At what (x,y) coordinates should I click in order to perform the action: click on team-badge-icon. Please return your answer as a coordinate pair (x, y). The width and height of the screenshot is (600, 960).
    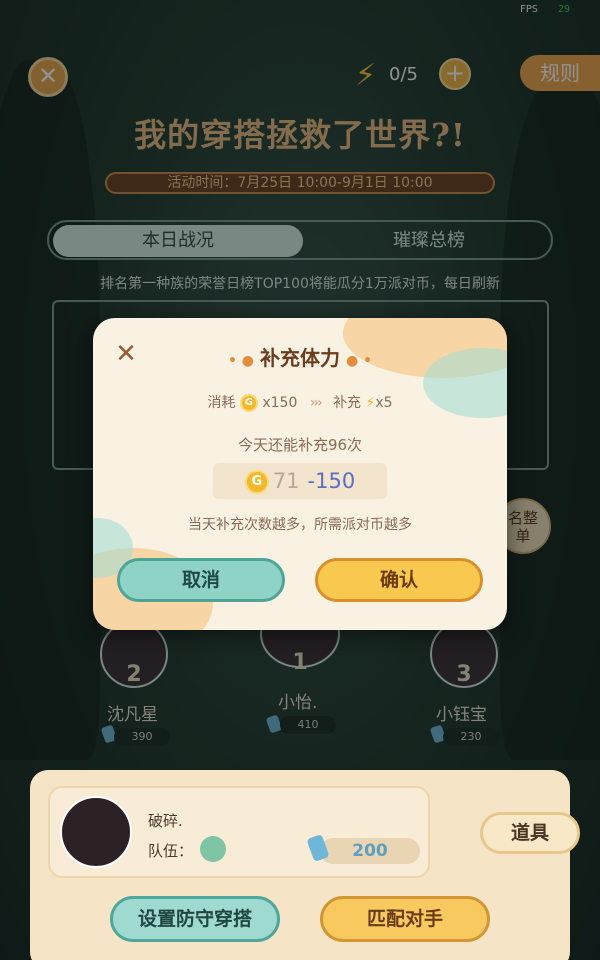
    Looking at the image, I should click on (213, 849).